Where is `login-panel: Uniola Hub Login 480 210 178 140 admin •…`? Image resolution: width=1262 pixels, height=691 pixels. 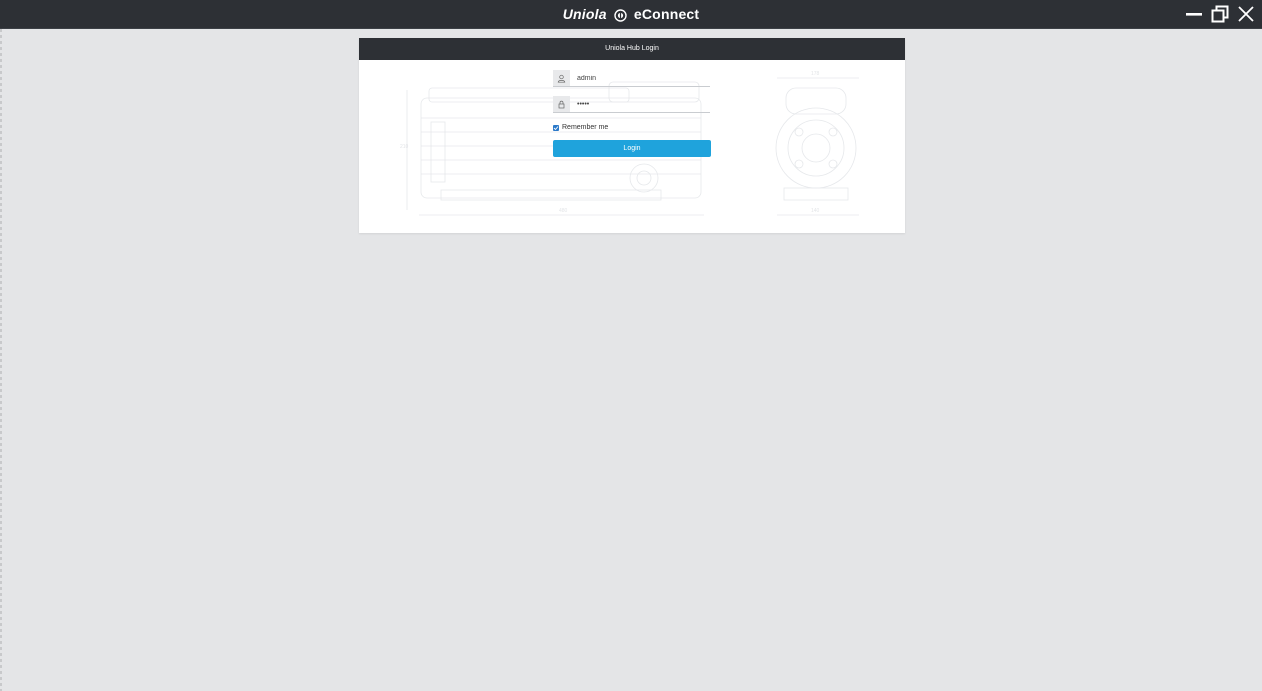
login-panel: Uniola Hub Login 480 210 178 140 admin •… is located at coordinates (632, 135).